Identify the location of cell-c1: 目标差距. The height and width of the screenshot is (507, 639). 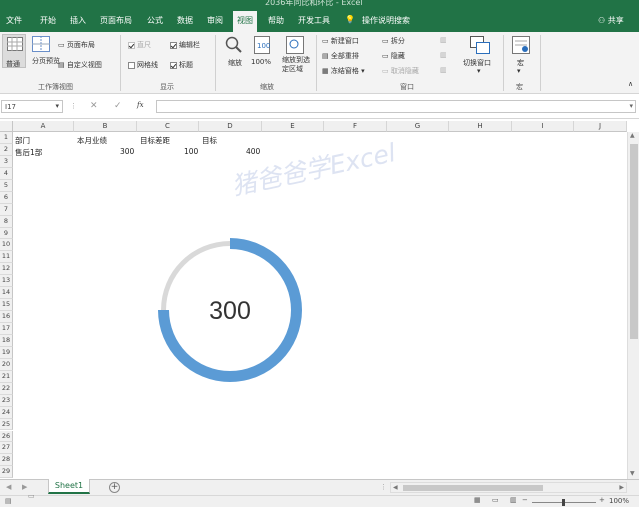
(155, 140).